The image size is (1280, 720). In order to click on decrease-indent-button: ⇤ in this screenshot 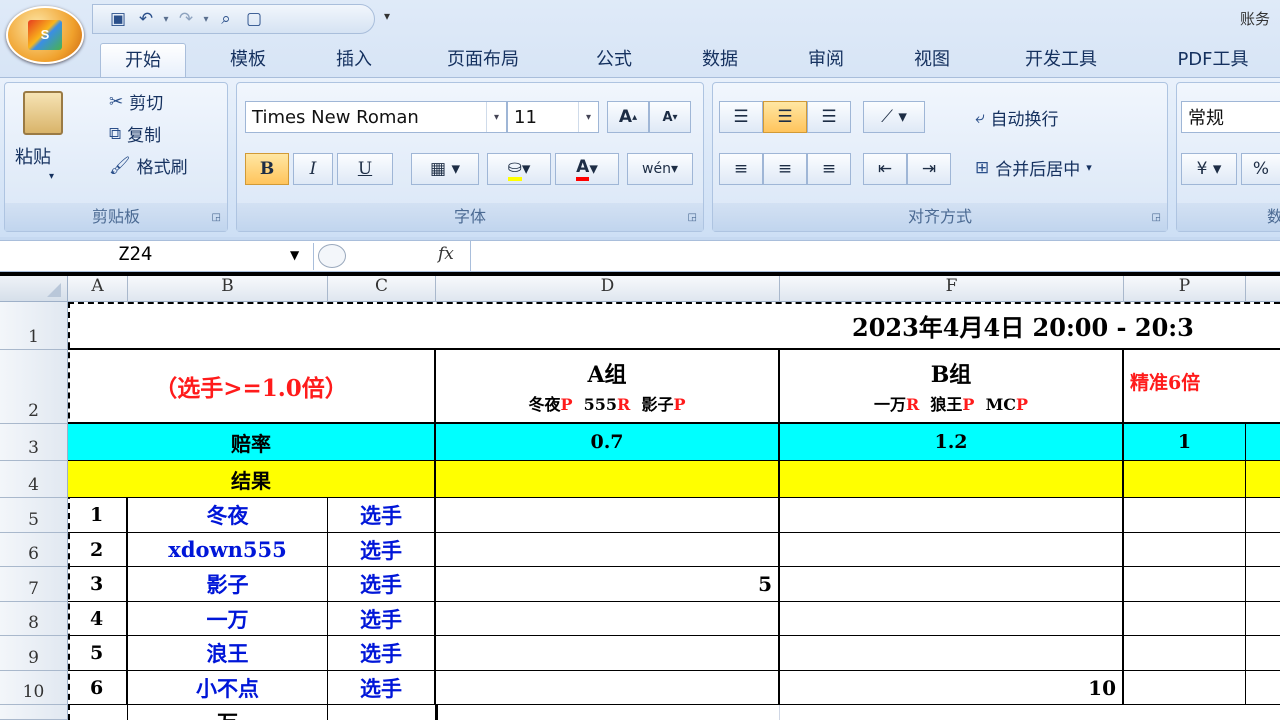, I will do `click(885, 169)`.